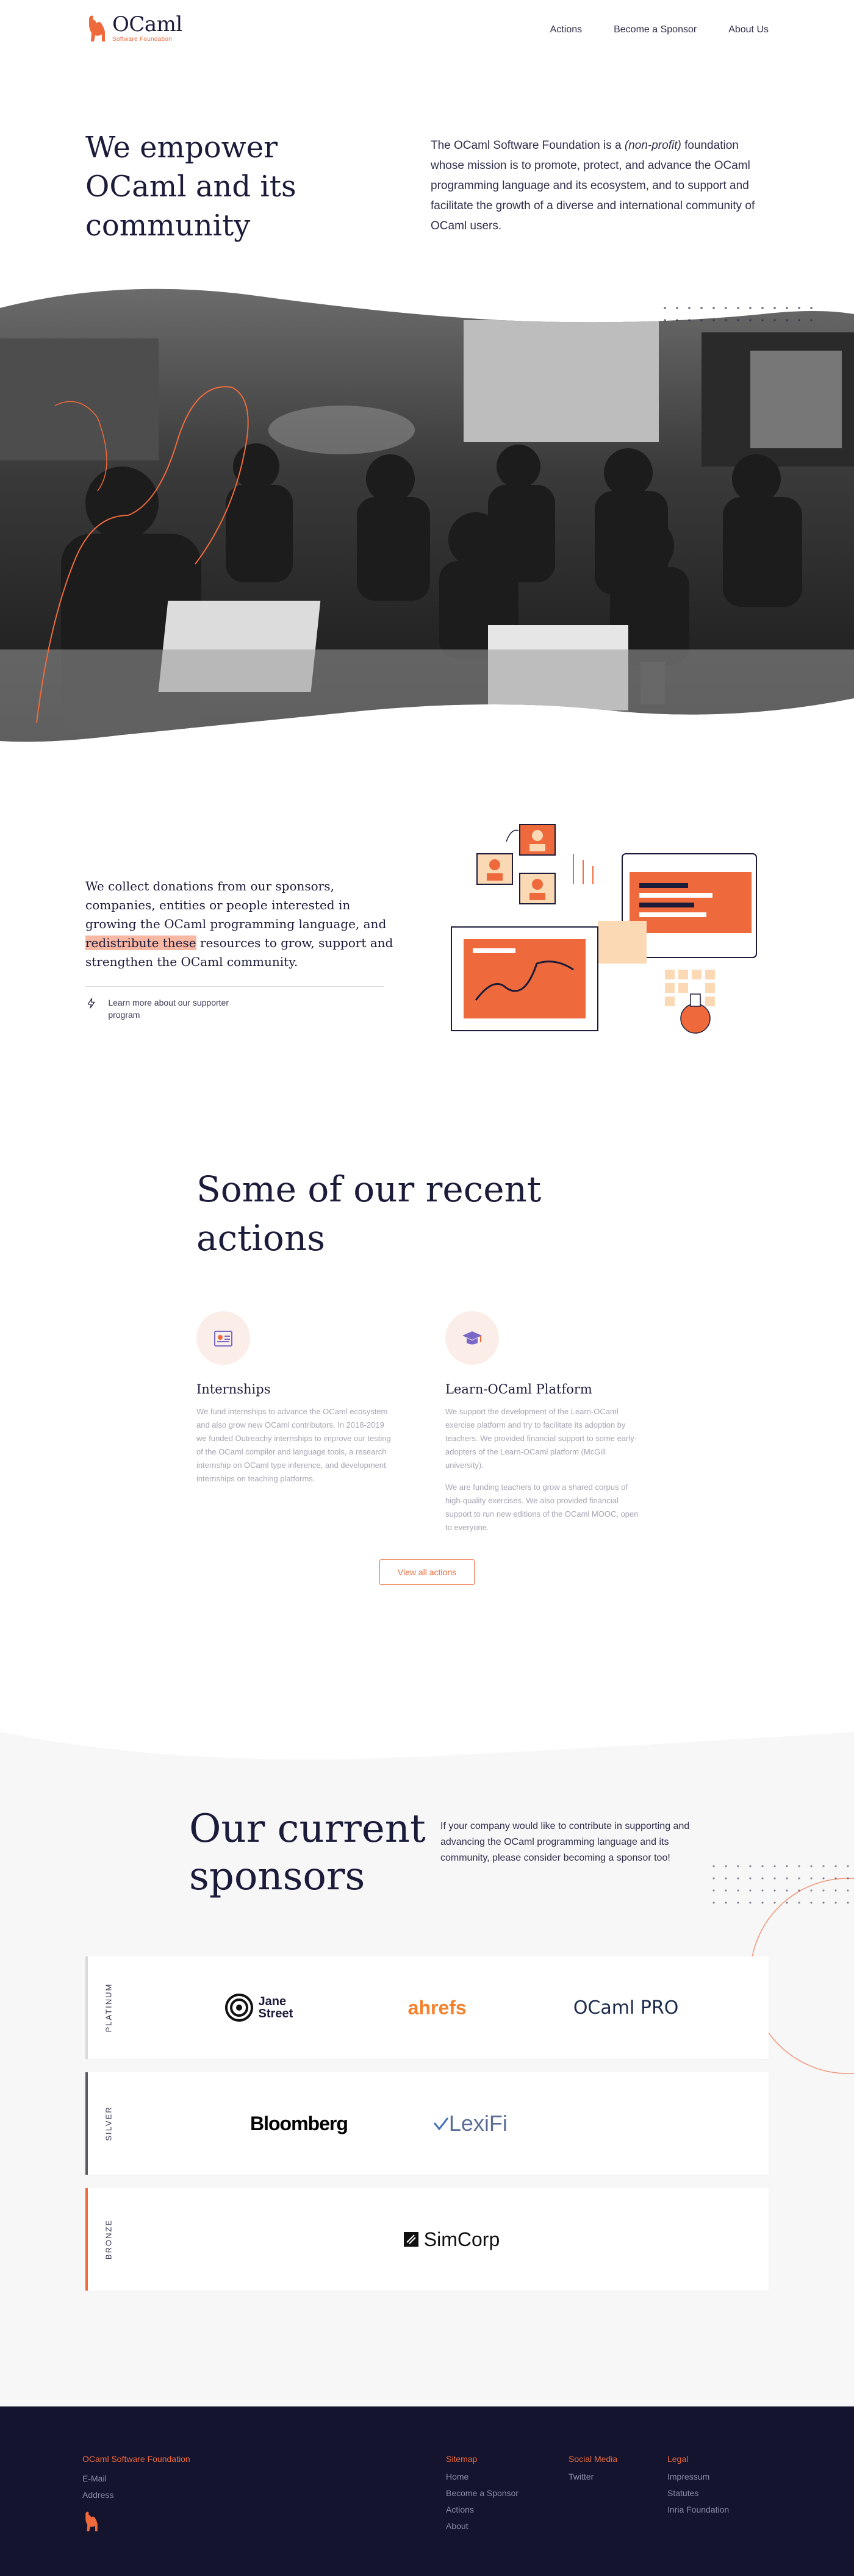 The height and width of the screenshot is (2576, 854). What do you see at coordinates (471, 2123) in the screenshot?
I see `sponsor-logo-lexifi: LexiFi` at bounding box center [471, 2123].